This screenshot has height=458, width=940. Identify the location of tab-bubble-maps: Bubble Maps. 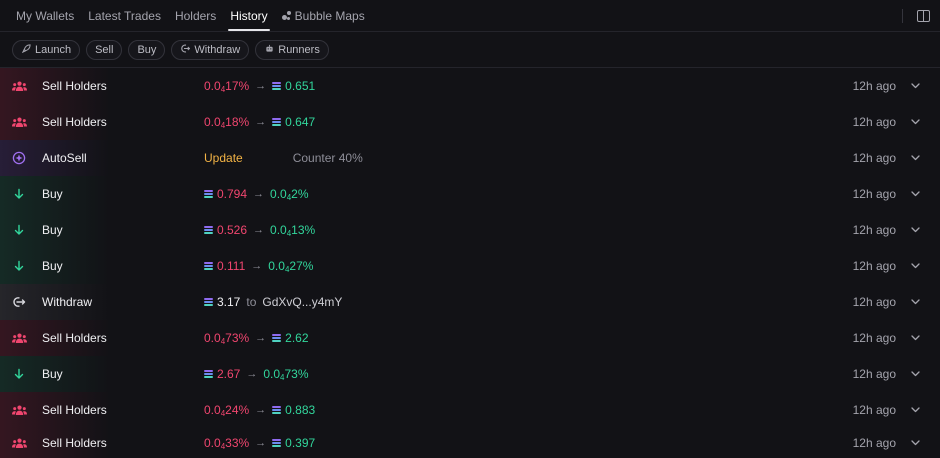
(323, 15).